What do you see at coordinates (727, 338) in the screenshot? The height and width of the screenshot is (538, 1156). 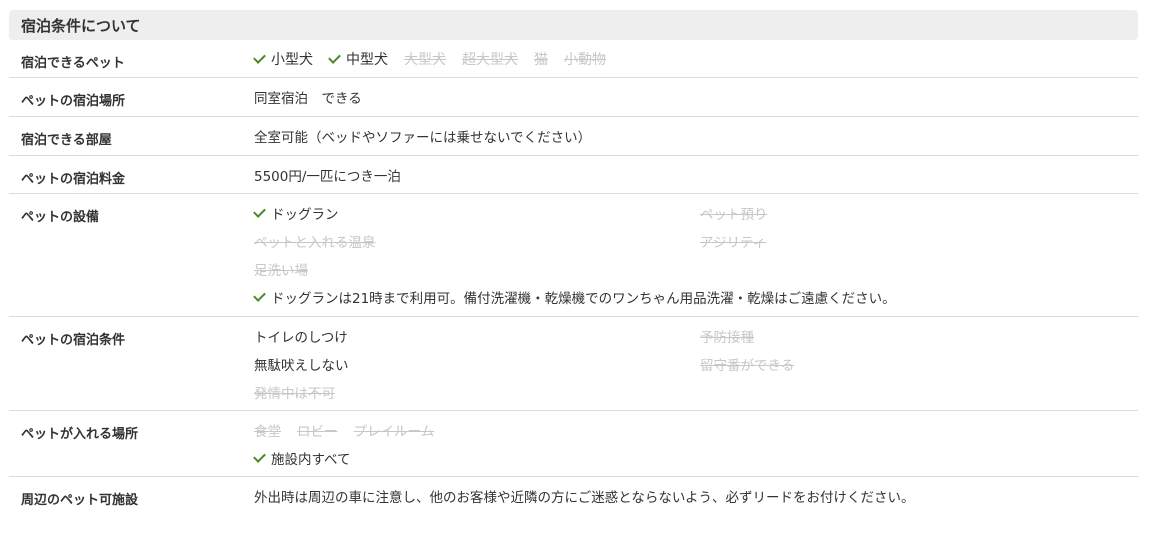 I see `condition-vaccination: 予防接種` at bounding box center [727, 338].